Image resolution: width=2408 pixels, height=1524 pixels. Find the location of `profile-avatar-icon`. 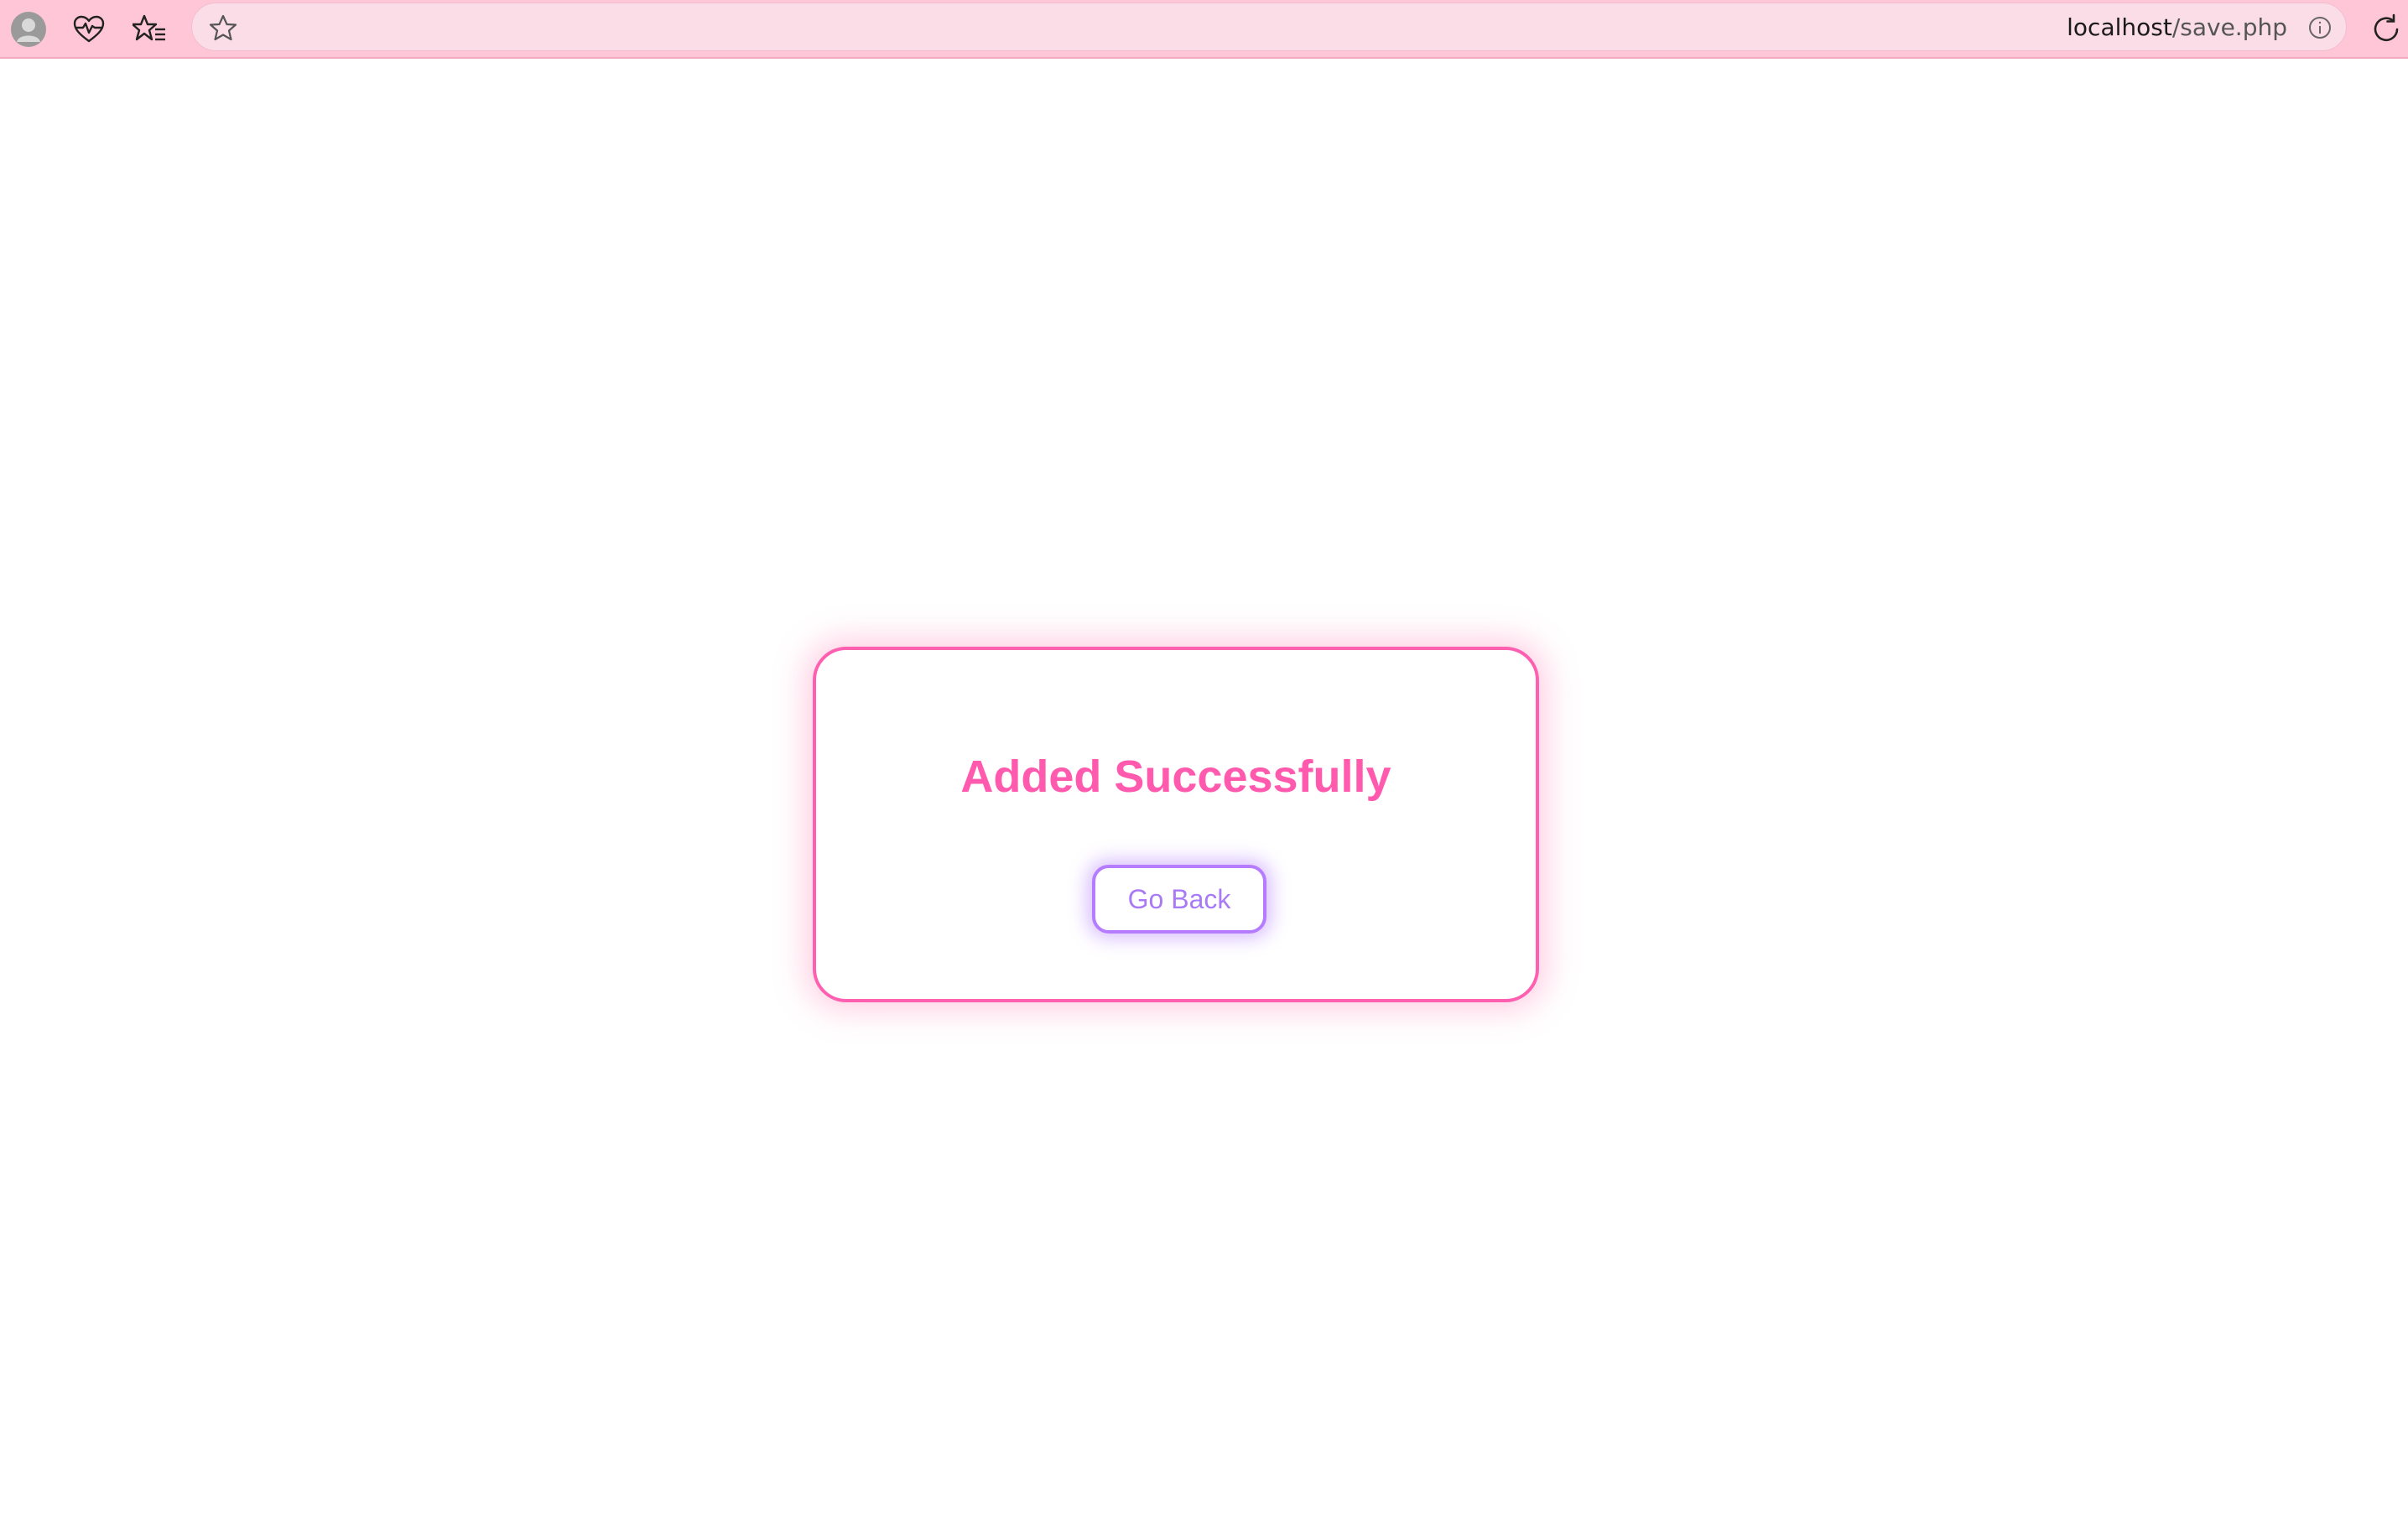

profile-avatar-icon is located at coordinates (28, 29).